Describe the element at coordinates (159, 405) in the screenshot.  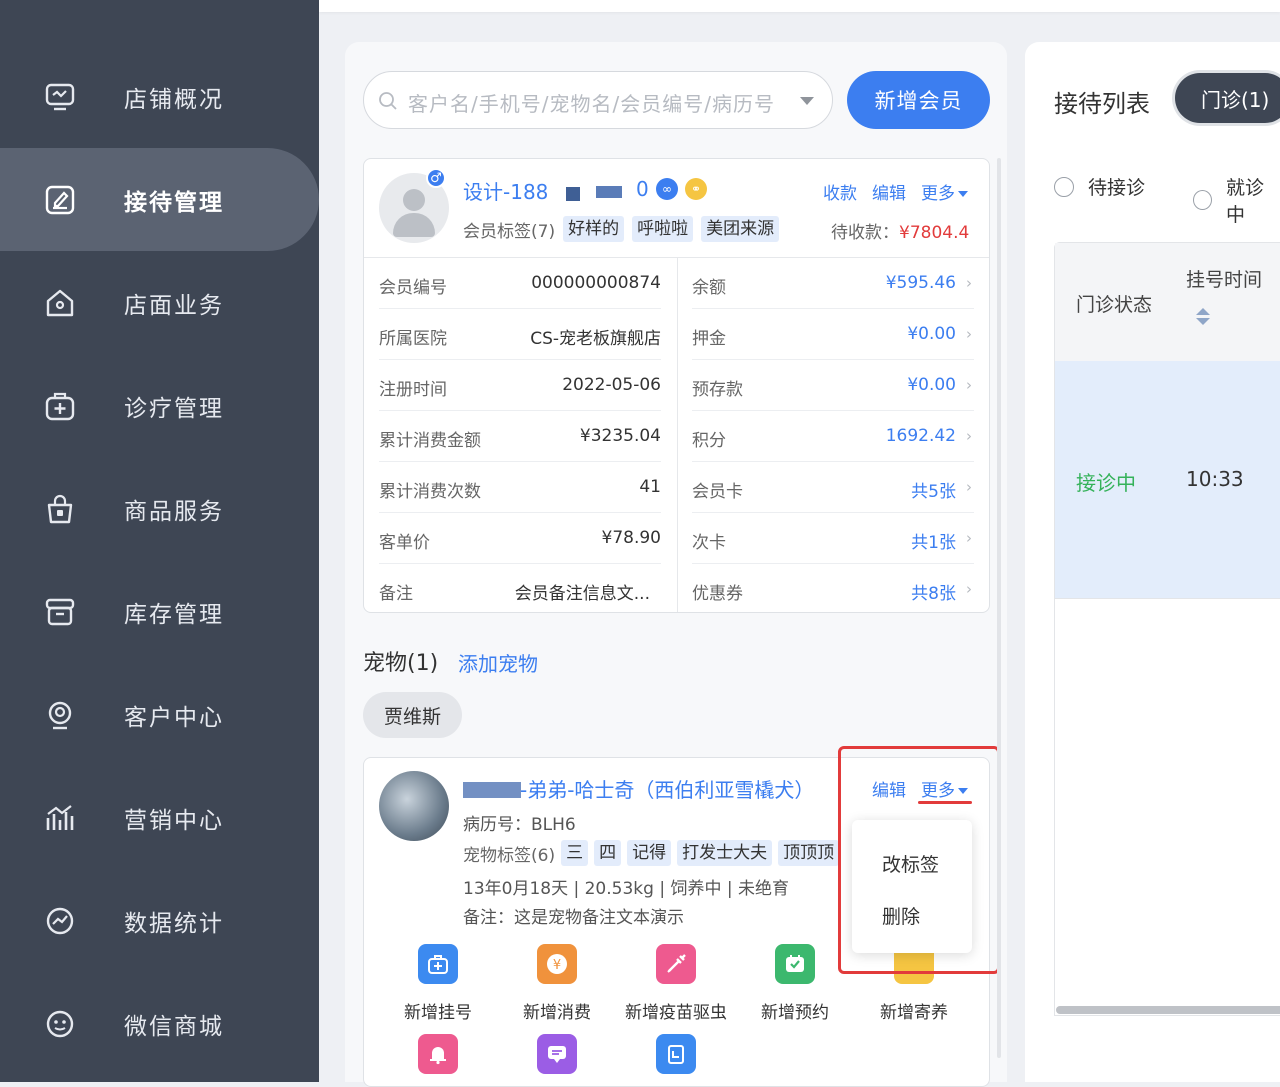
I see `sidebar-item-treatment: 诊疗管理` at that location.